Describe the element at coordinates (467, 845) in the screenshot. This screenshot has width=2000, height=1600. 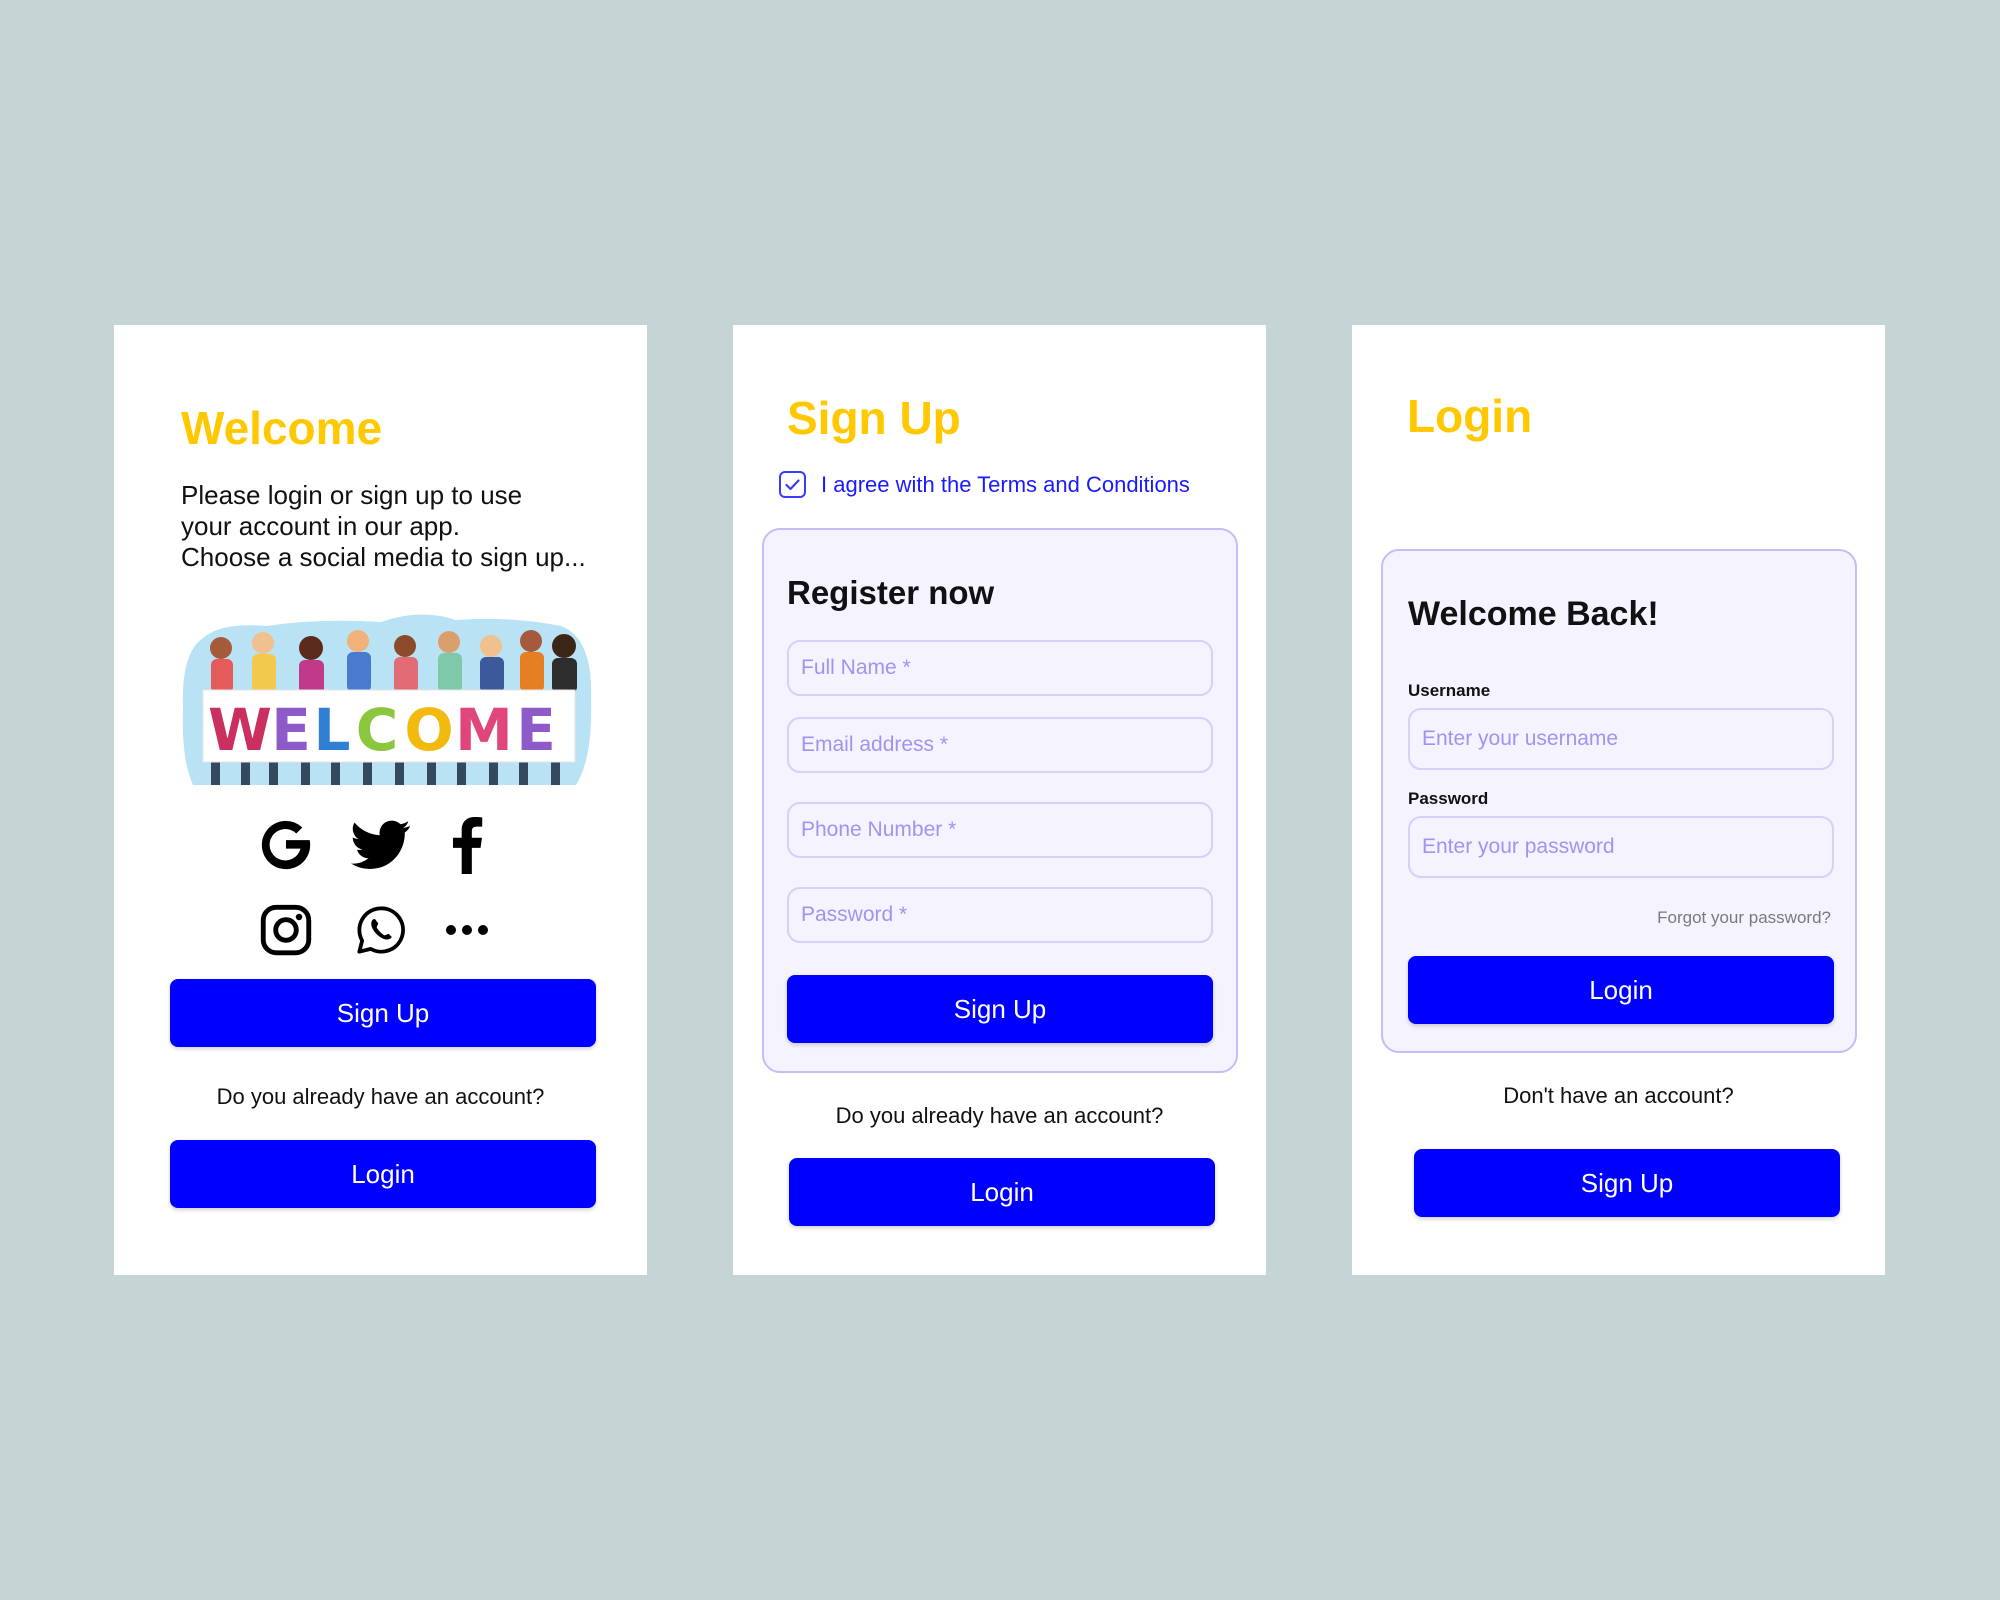
I see `facebook-icon` at that location.